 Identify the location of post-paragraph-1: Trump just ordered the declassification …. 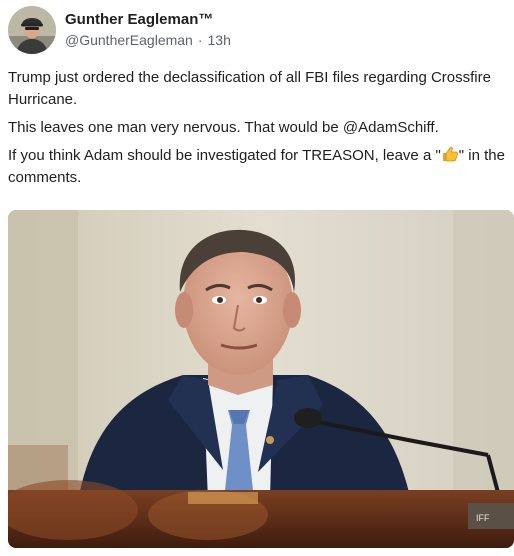
(249, 88).